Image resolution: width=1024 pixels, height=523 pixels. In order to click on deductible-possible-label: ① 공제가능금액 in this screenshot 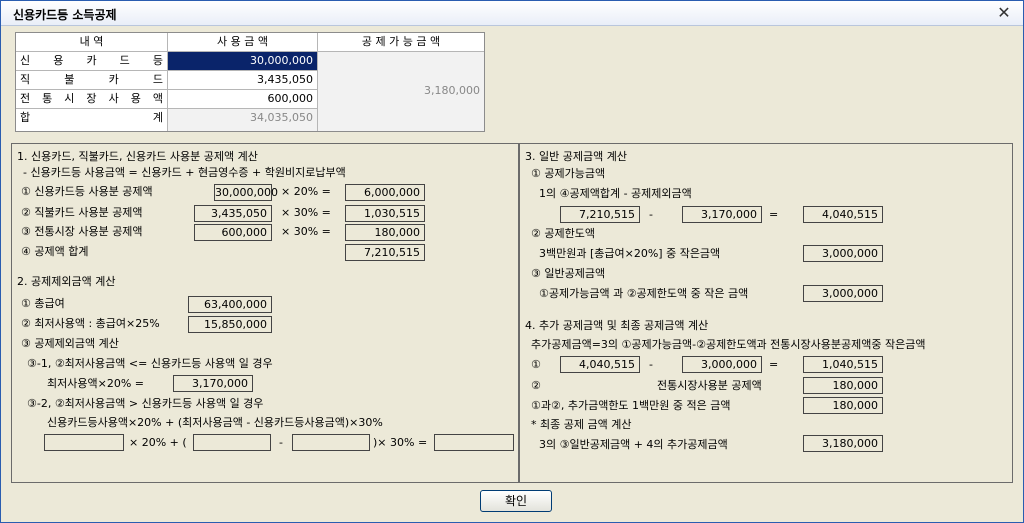, I will do `click(568, 173)`.